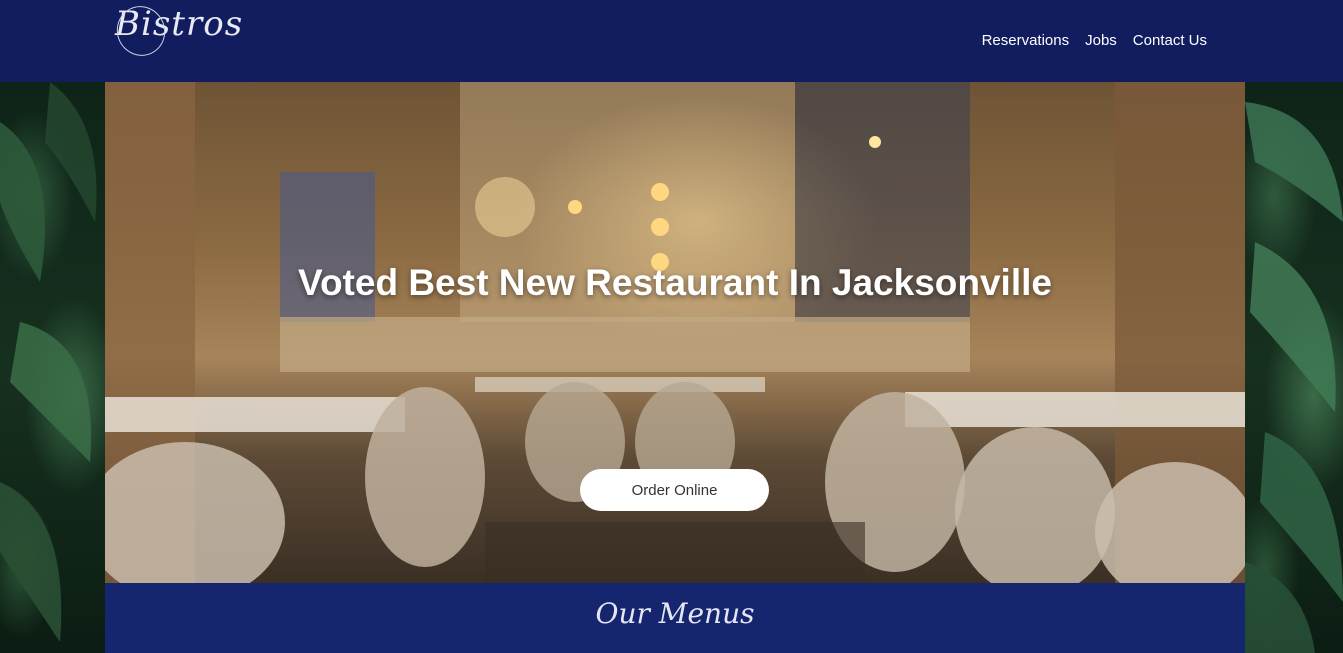 The image size is (1343, 653). I want to click on nav-link-jobs: Jobs, so click(1101, 40).